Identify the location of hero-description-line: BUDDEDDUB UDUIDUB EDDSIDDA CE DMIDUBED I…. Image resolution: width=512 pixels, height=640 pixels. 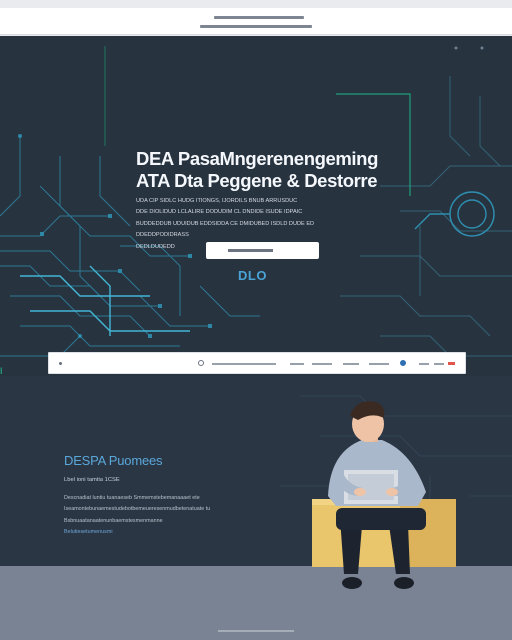
(225, 223).